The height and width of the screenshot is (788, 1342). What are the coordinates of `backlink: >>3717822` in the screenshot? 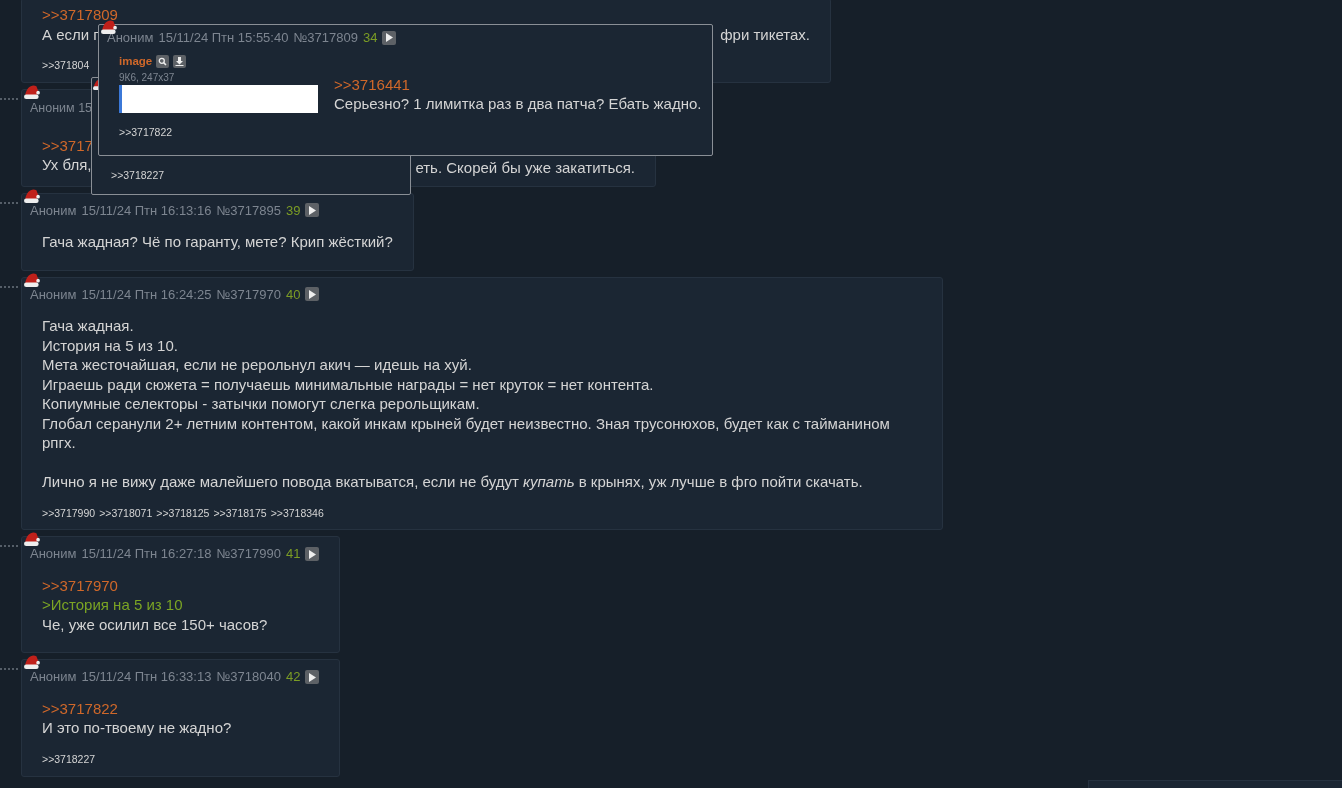 It's located at (146, 132).